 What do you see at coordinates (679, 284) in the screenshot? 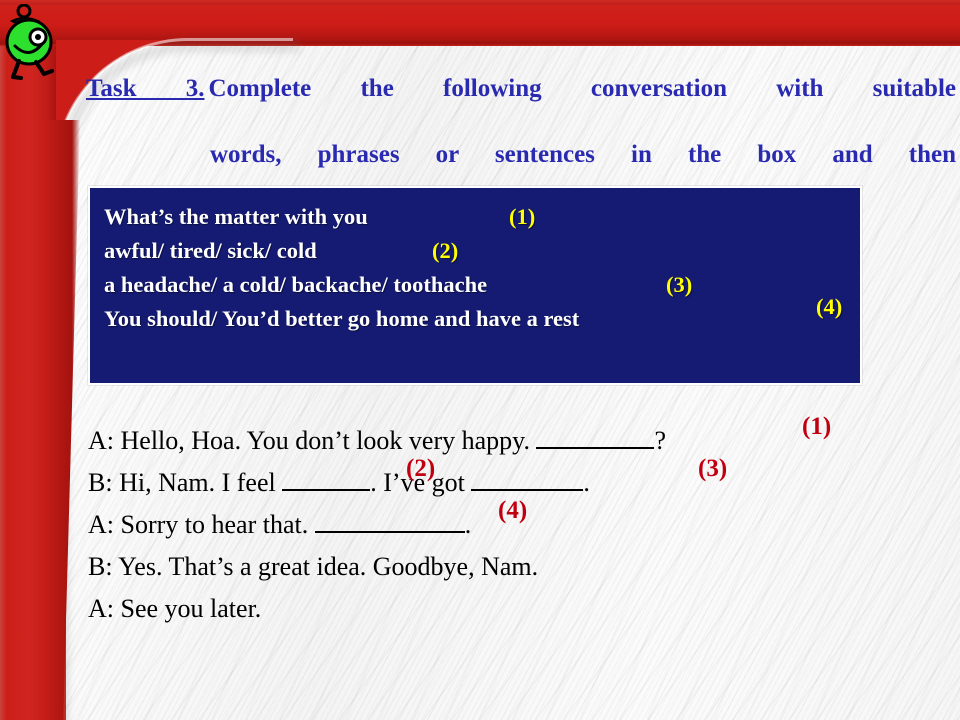
I see `word-bank-number-3: (3)` at bounding box center [679, 284].